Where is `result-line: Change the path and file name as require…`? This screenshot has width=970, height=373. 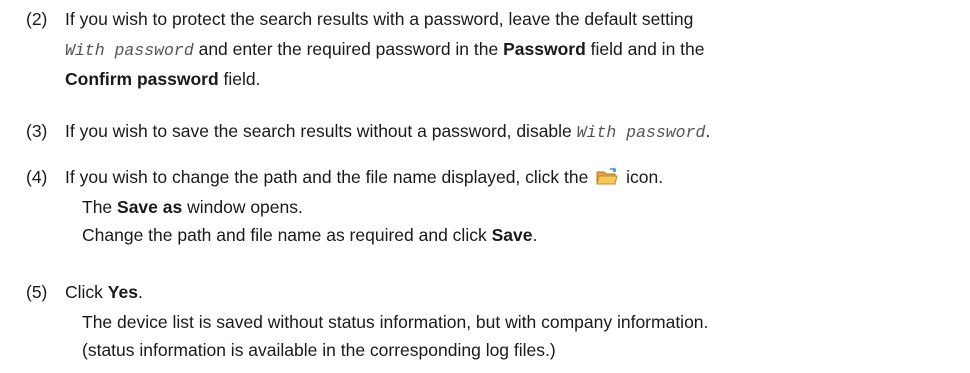
result-line: Change the path and file name as require… is located at coordinates (526, 235).